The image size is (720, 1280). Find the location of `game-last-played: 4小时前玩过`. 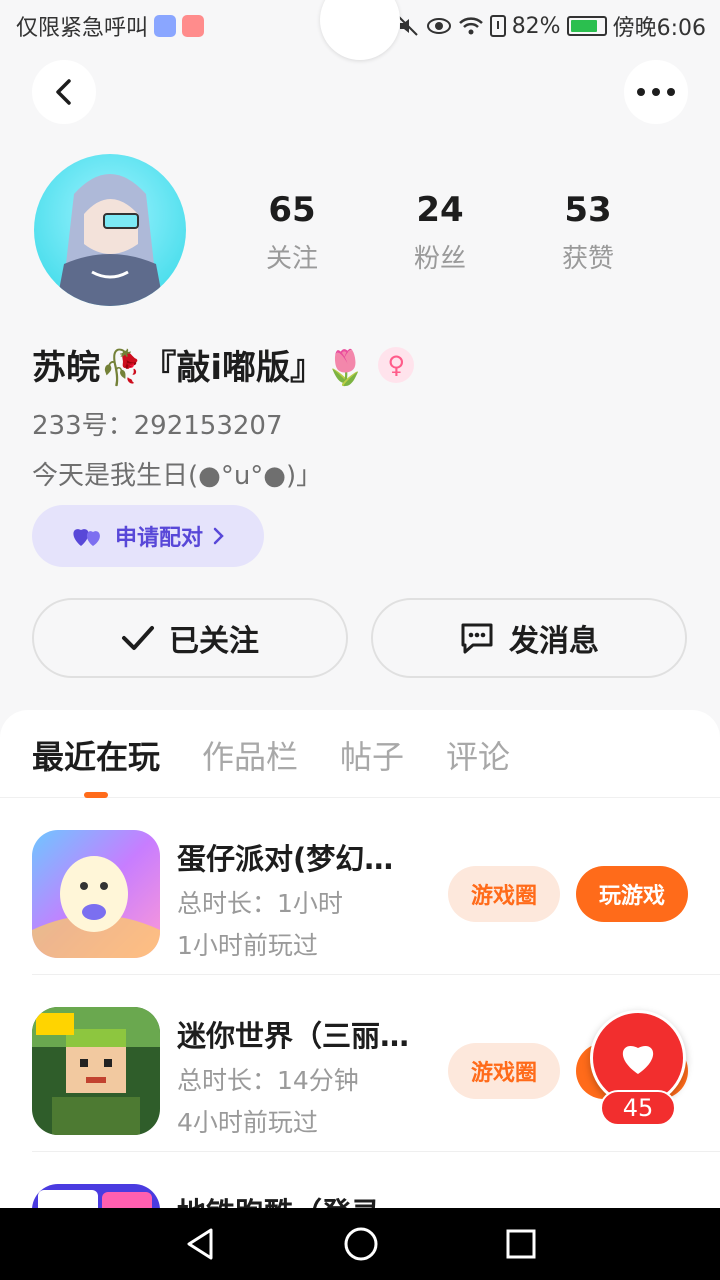

game-last-played: 4小时前玩过 is located at coordinates (247, 1122).